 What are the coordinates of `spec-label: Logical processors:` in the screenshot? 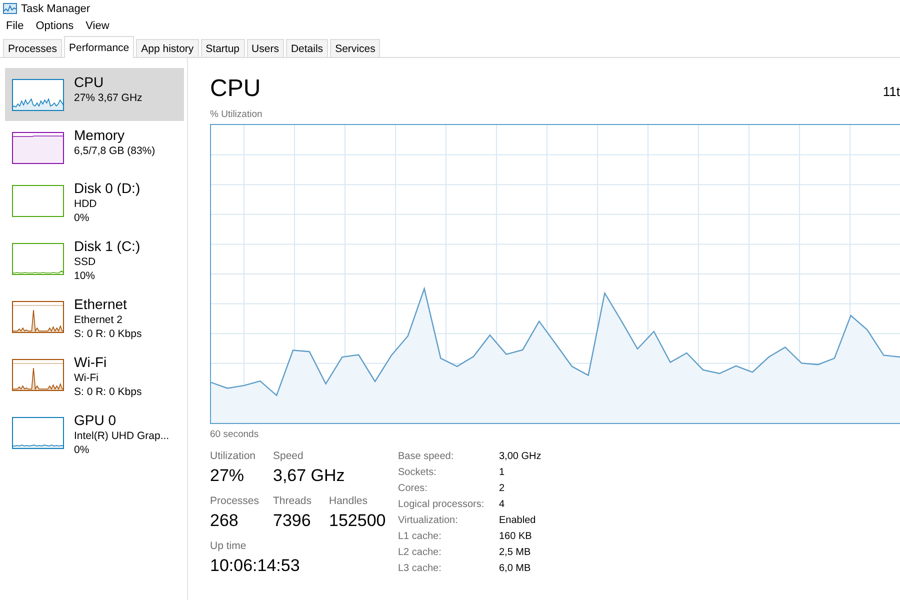 It's located at (441, 505).